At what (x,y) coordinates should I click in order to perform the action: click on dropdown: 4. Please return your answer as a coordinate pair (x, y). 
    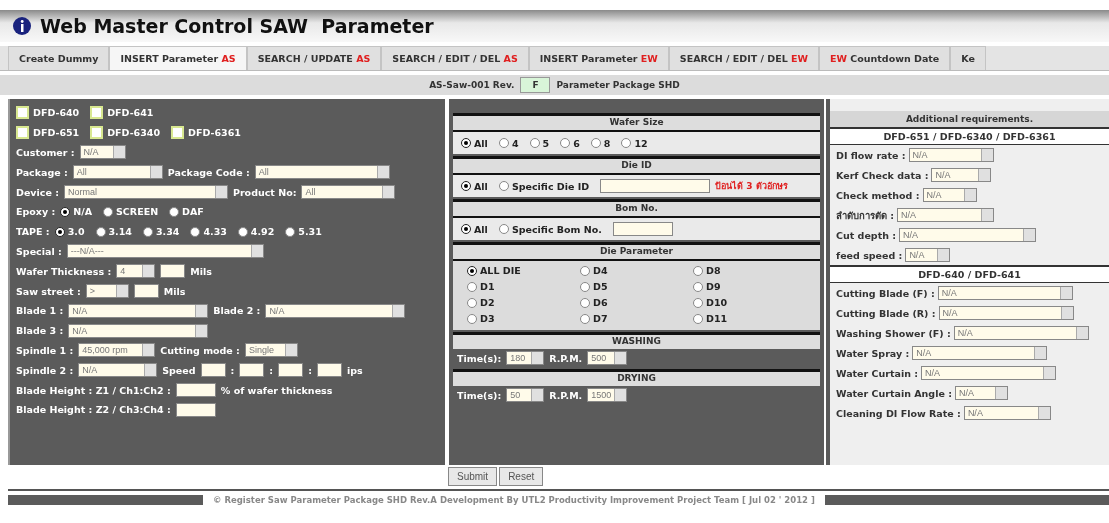
    Looking at the image, I should click on (136, 271).